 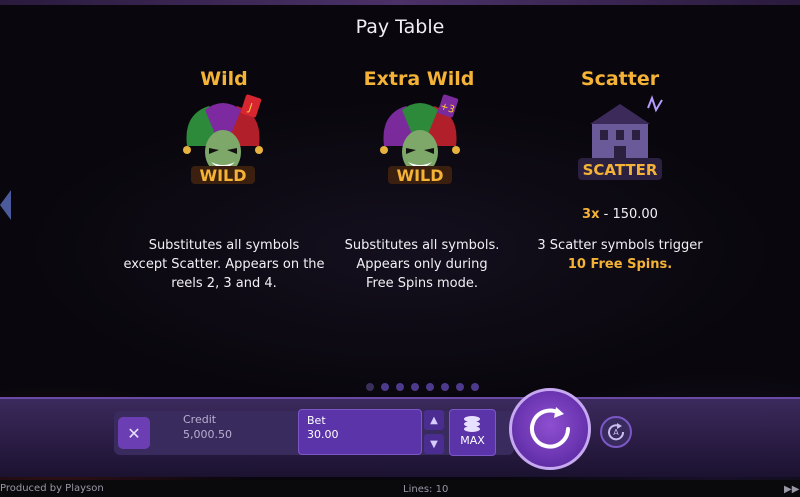 I want to click on top-border, so click(x=400, y=2).